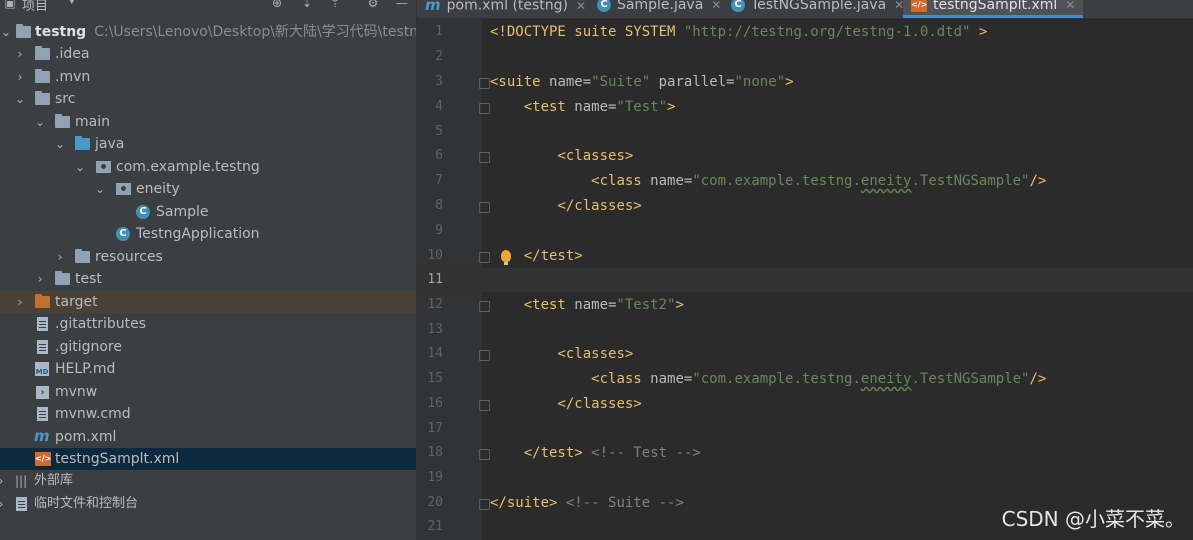  I want to click on tab-sample-java: C Sample.java ✕, so click(659, 9).